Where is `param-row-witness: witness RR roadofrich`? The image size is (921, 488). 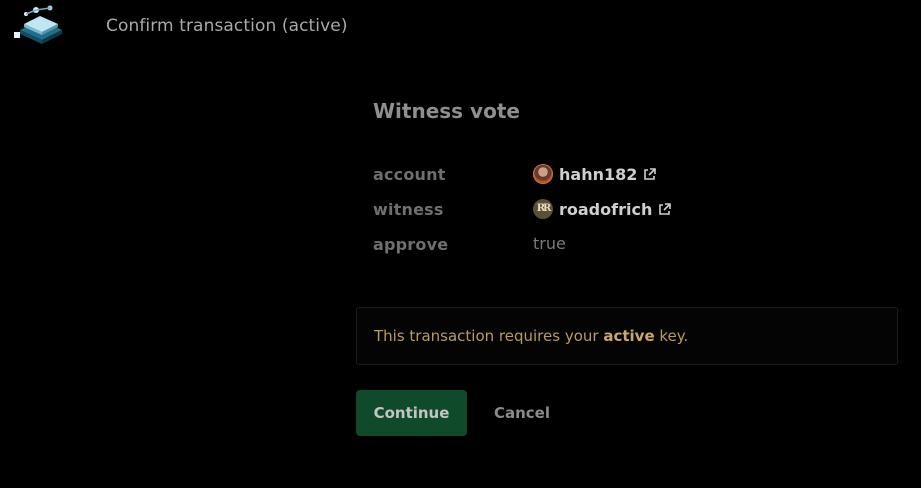 param-row-witness: witness RR roadofrich is located at coordinates (573, 211).